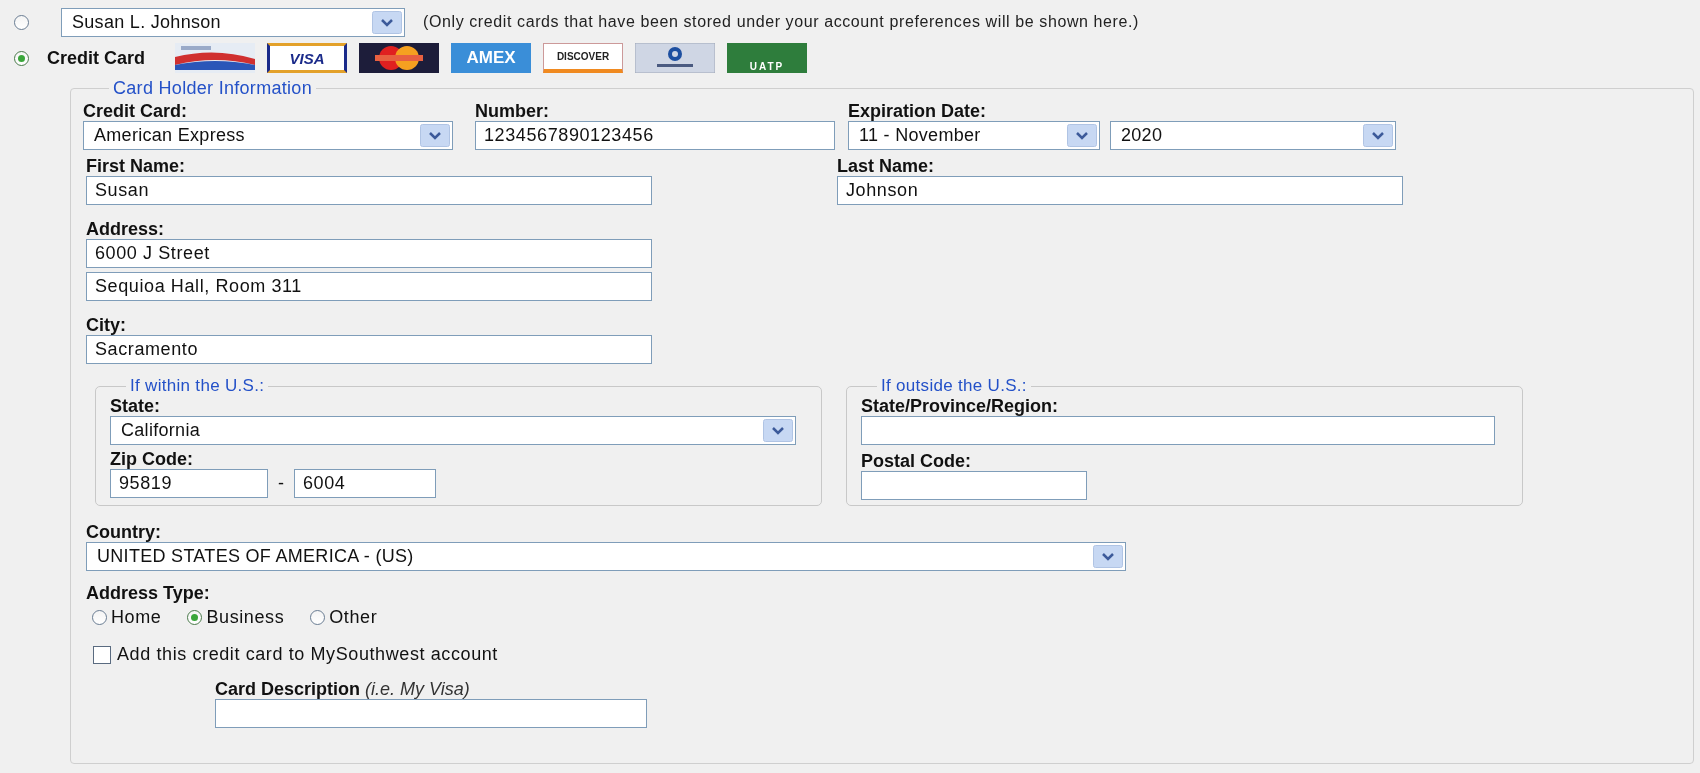 This screenshot has height=773, width=1700. What do you see at coordinates (954, 386) in the screenshot?
I see `panel-legend: If outside the U.S.:` at bounding box center [954, 386].